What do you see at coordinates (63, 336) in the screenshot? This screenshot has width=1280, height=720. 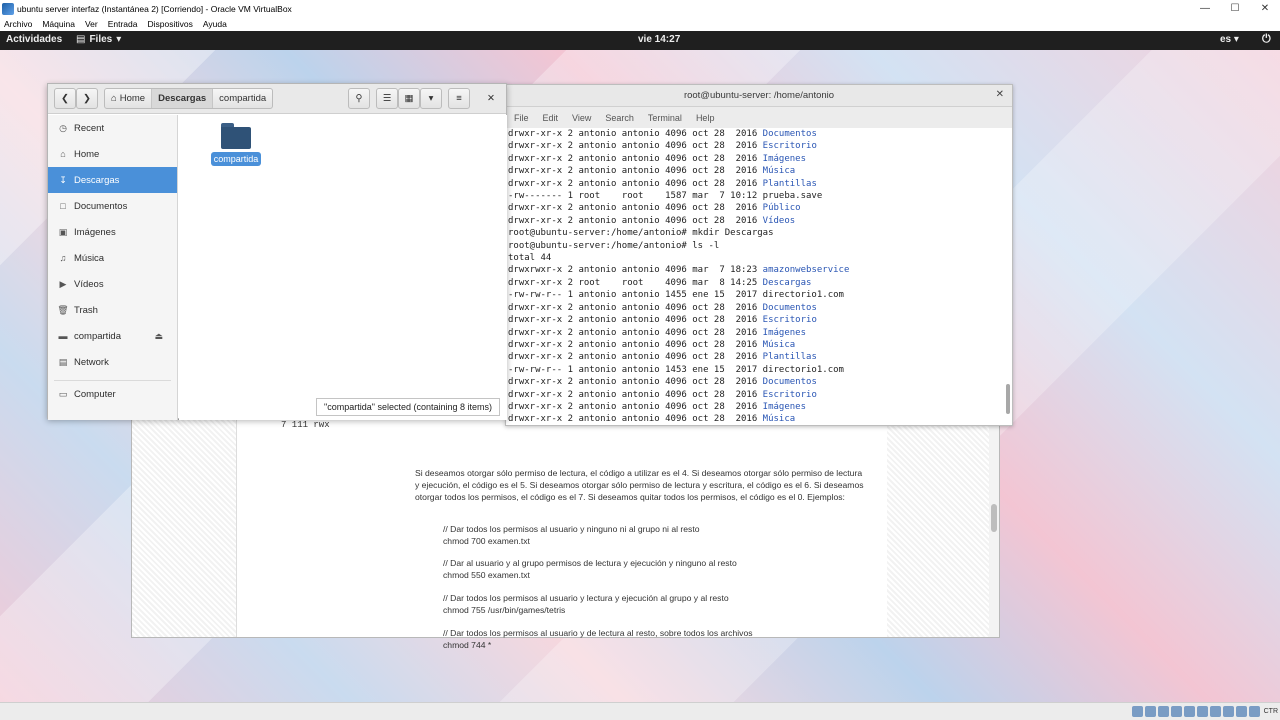 I see `drive-icon: ▬` at bounding box center [63, 336].